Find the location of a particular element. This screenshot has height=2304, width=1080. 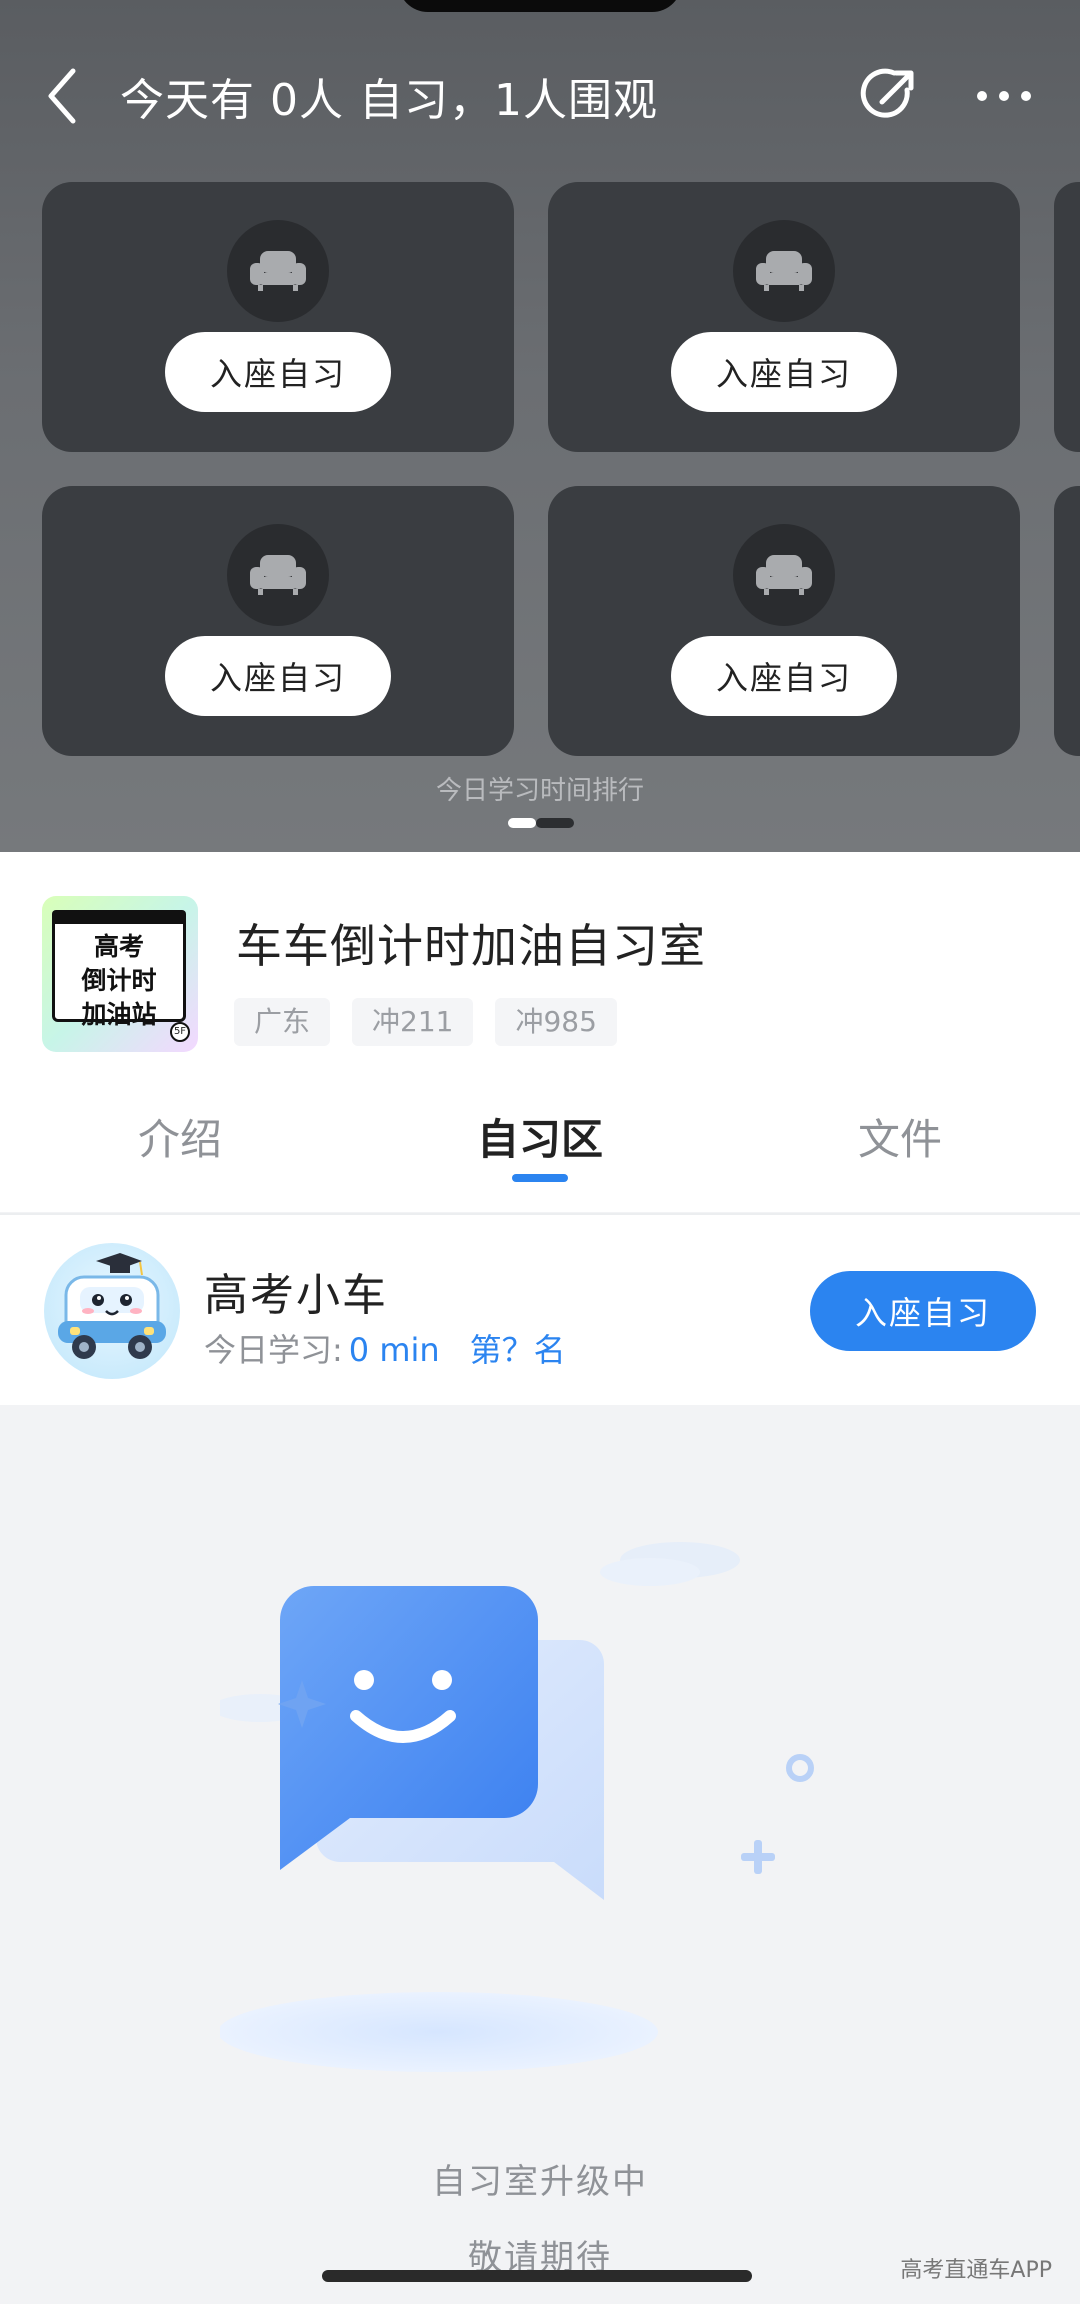

study-time-value: 0 min is located at coordinates (394, 1350).